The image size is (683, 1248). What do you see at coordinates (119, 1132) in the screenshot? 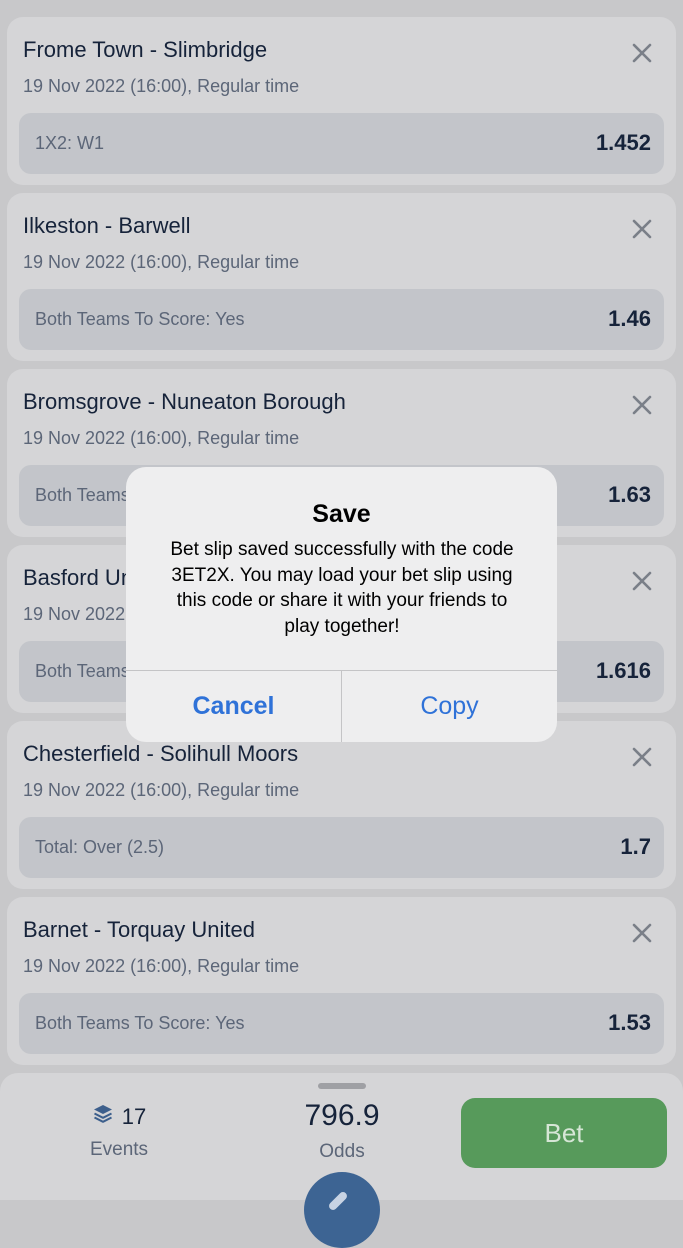
I see `events-summary: 17 Events` at bounding box center [119, 1132].